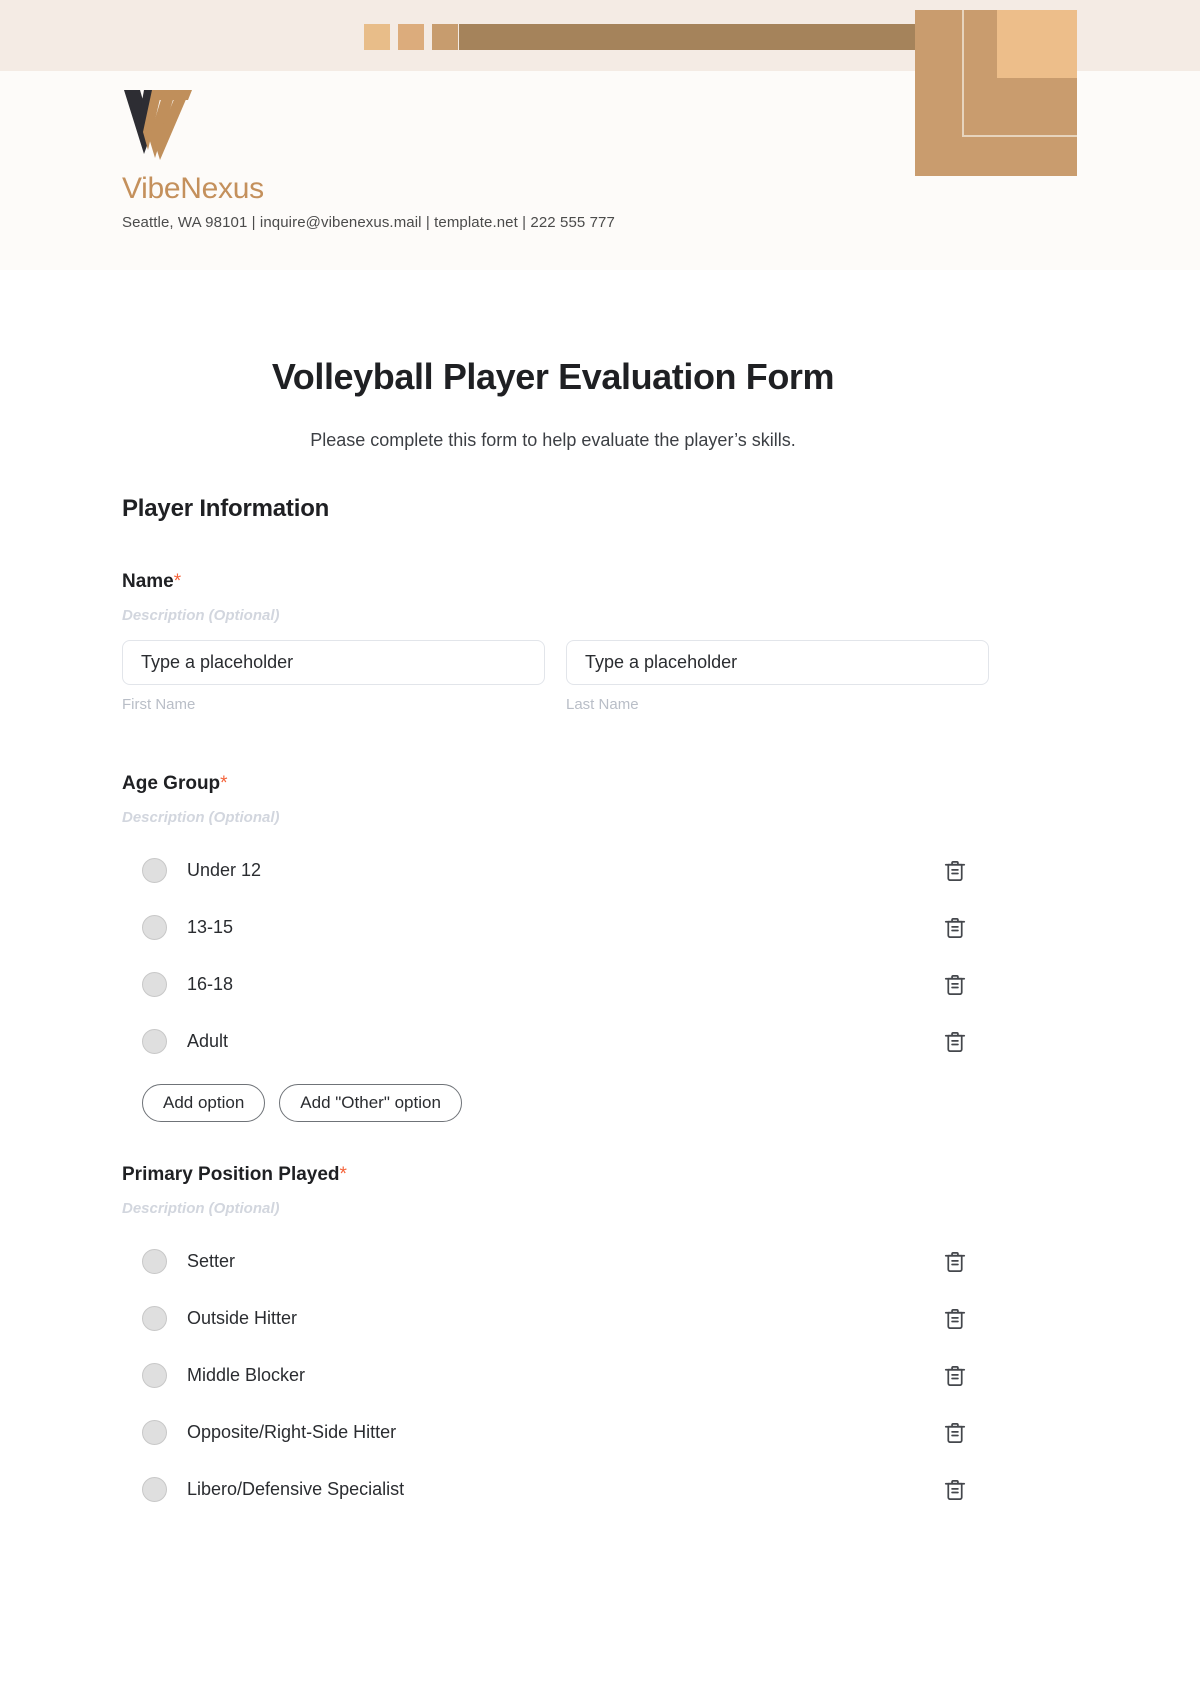 This screenshot has width=1200, height=1701. What do you see at coordinates (552, 1432) in the screenshot?
I see `option-row: Opposite/Right-Side Hitter` at bounding box center [552, 1432].